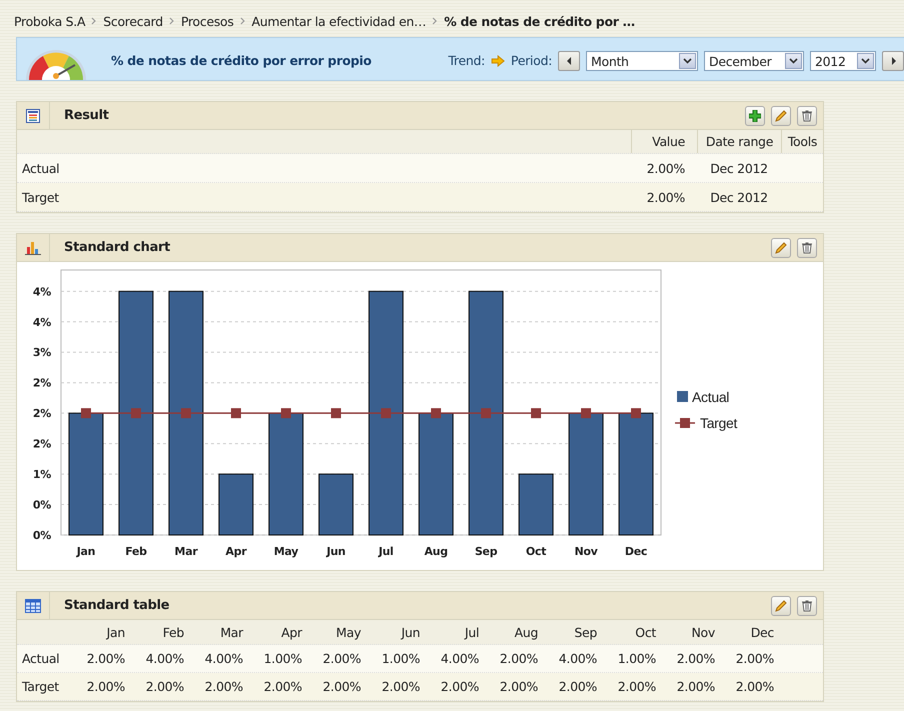  Describe the element at coordinates (436, 551) in the screenshot. I see `axis-label: Aug` at that location.